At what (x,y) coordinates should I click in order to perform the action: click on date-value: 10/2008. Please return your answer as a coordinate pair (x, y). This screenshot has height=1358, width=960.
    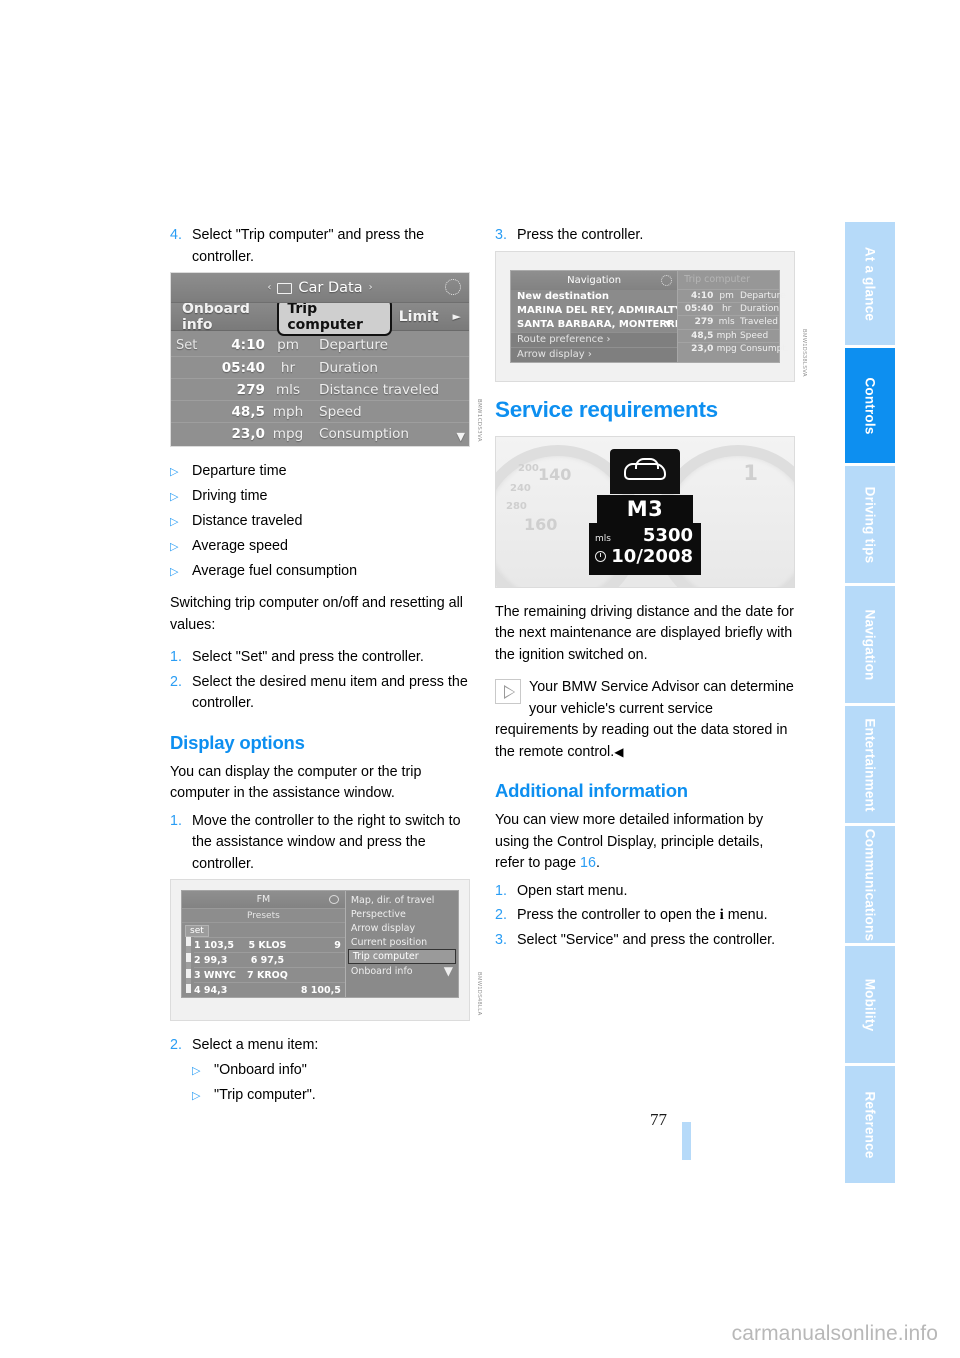
    Looking at the image, I should click on (652, 556).